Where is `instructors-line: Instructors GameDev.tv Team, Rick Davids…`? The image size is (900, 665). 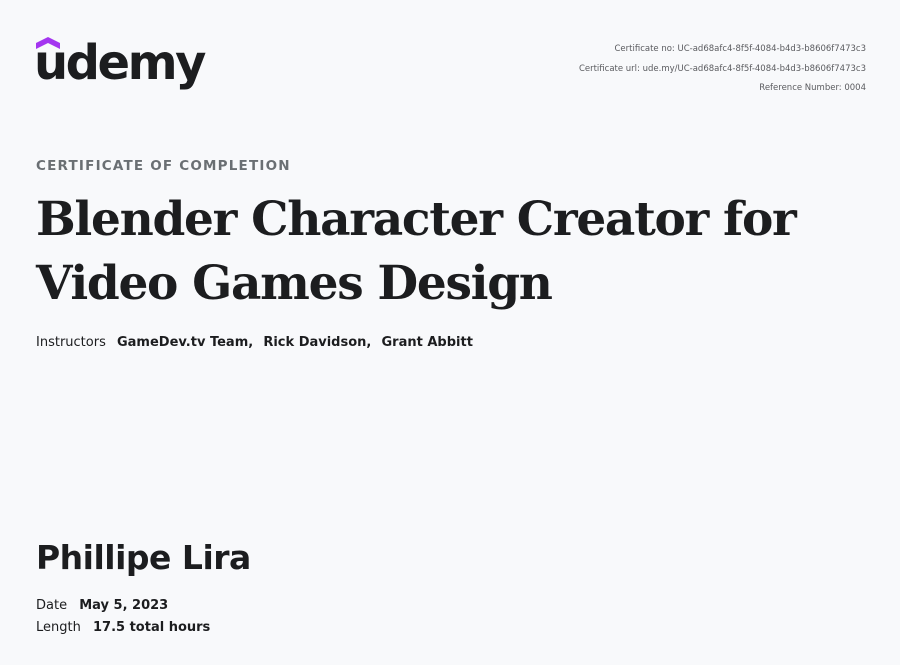 instructors-line: Instructors GameDev.tv Team, Rick Davids… is located at coordinates (254, 343).